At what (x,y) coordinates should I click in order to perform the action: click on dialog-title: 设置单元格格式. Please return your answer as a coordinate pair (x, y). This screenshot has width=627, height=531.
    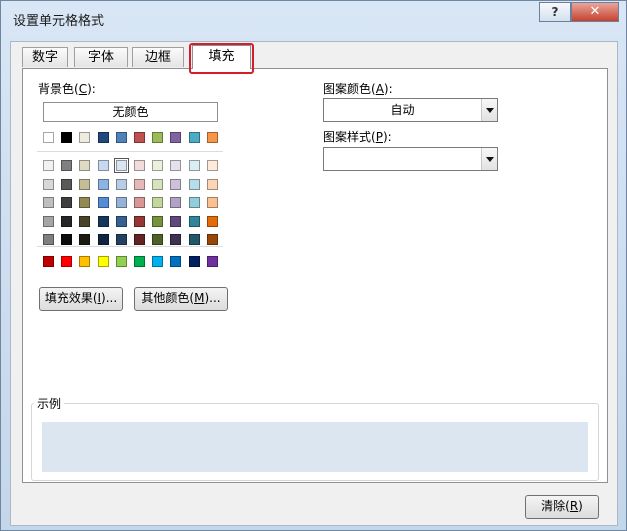
    Looking at the image, I should click on (59, 21).